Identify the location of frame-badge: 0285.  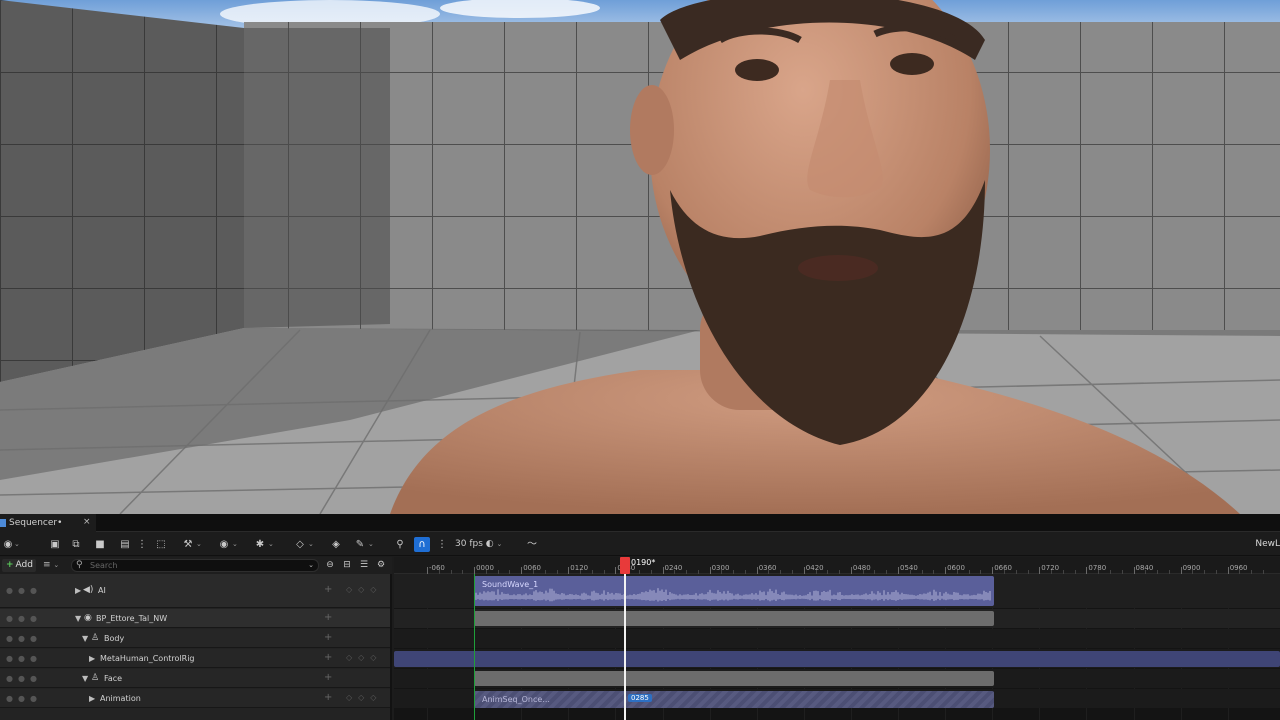
(640, 698).